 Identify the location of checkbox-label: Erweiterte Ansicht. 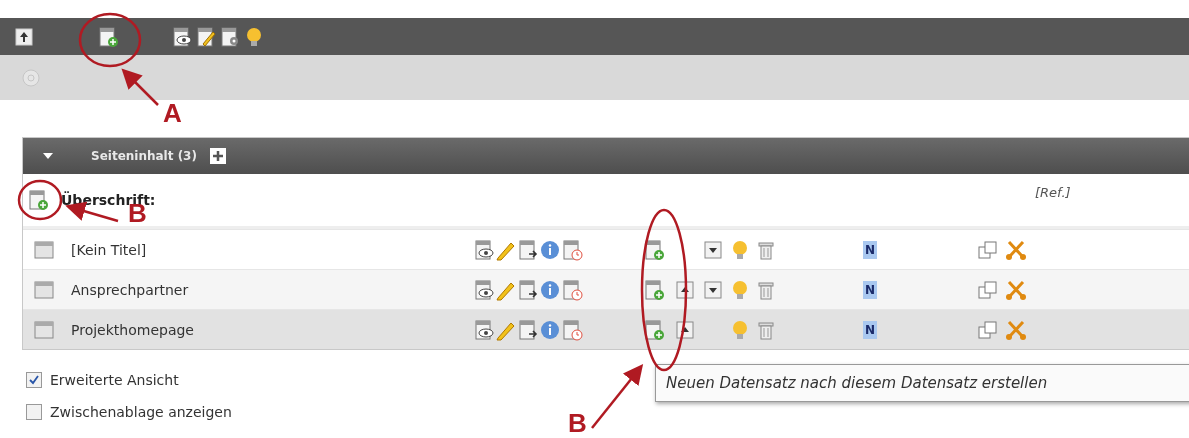
(114, 380).